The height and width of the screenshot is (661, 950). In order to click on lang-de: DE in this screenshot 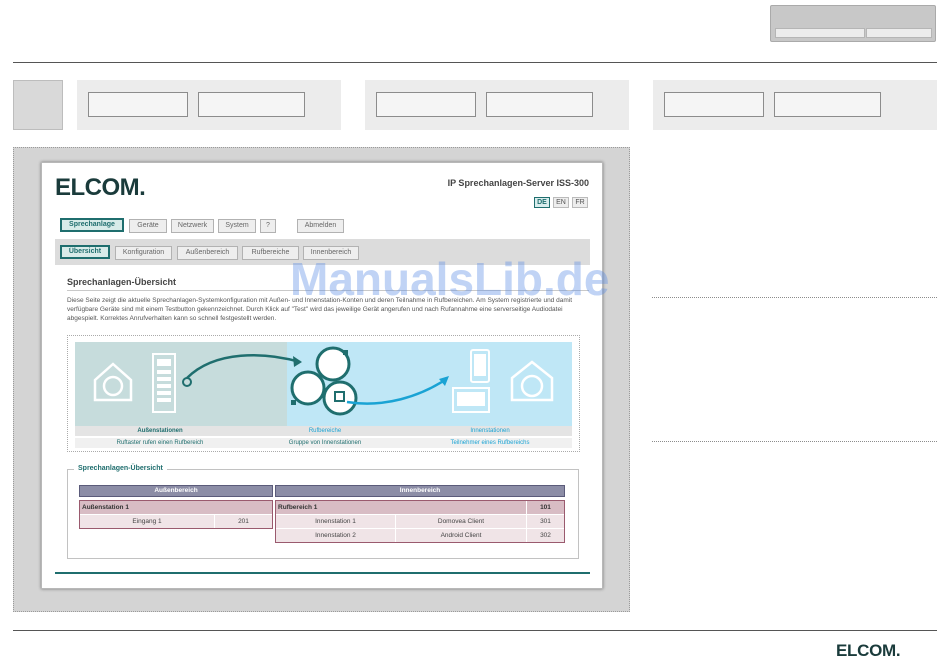, I will do `click(542, 202)`.